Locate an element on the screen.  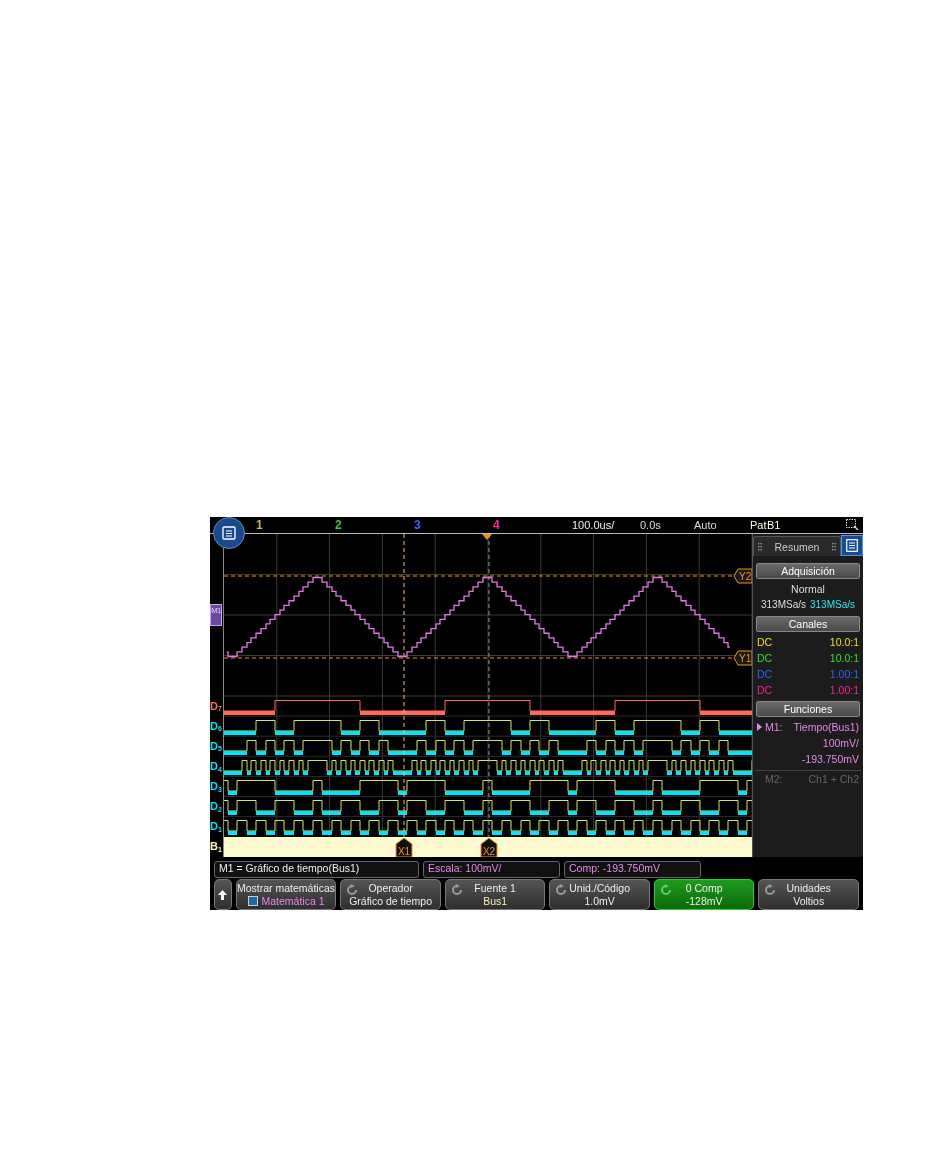
info-field: Comp: -193.750mV is located at coordinates (632, 869).